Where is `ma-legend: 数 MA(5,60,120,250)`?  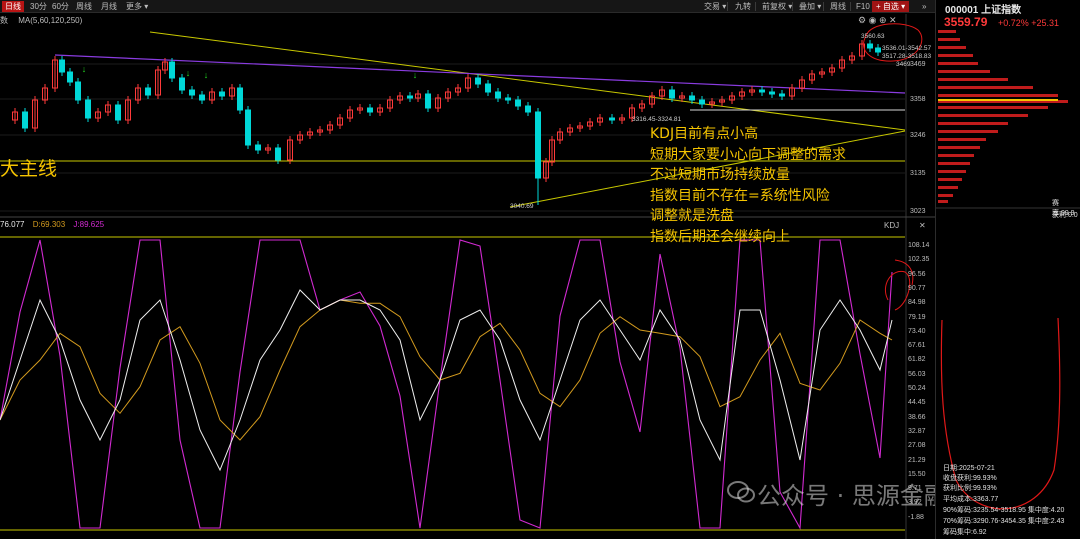
ma-legend: 数 MA(5,60,120,250) is located at coordinates (41, 20).